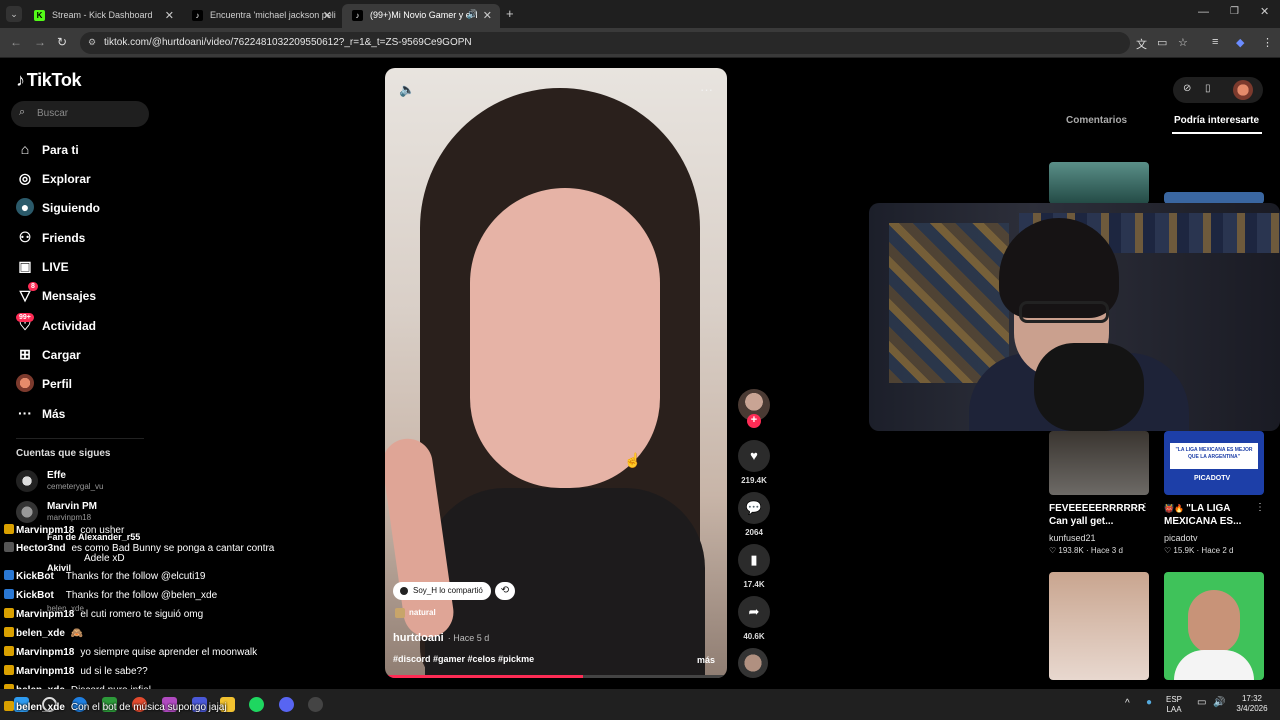  I want to click on webcam-overlay, so click(1074, 317).